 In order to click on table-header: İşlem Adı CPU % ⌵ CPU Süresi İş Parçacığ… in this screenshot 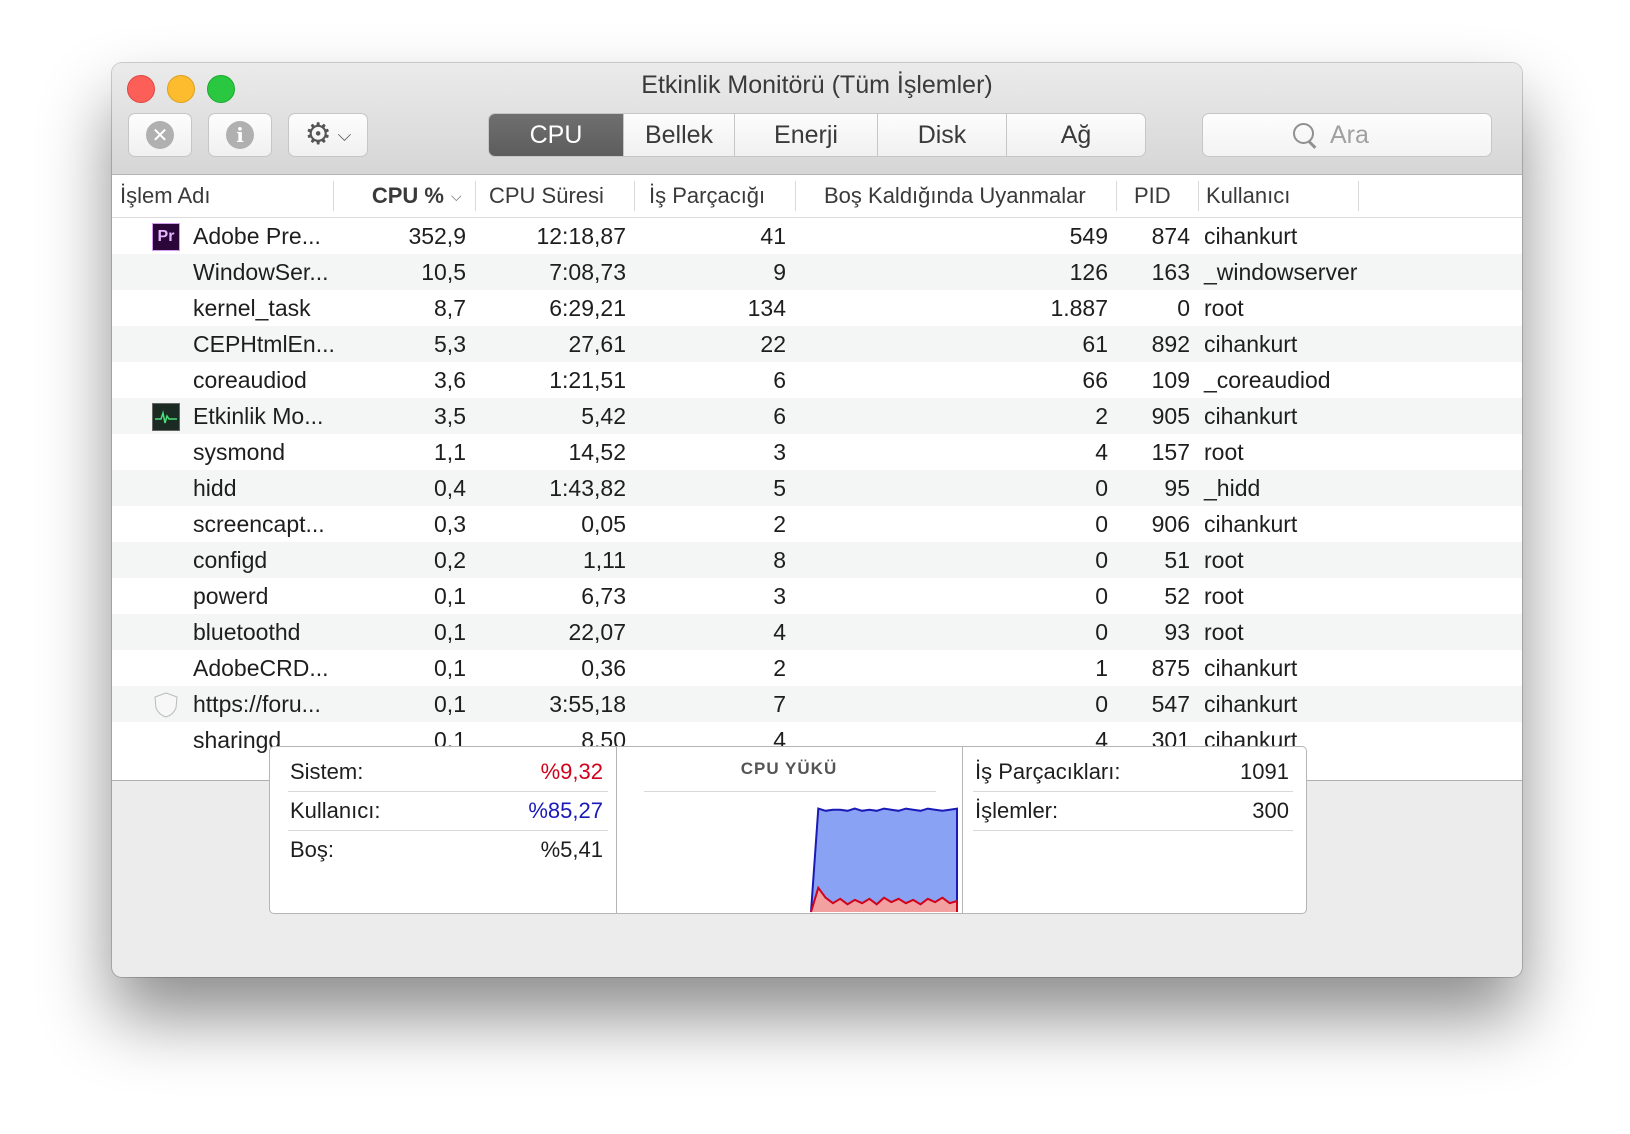, I will do `click(817, 196)`.